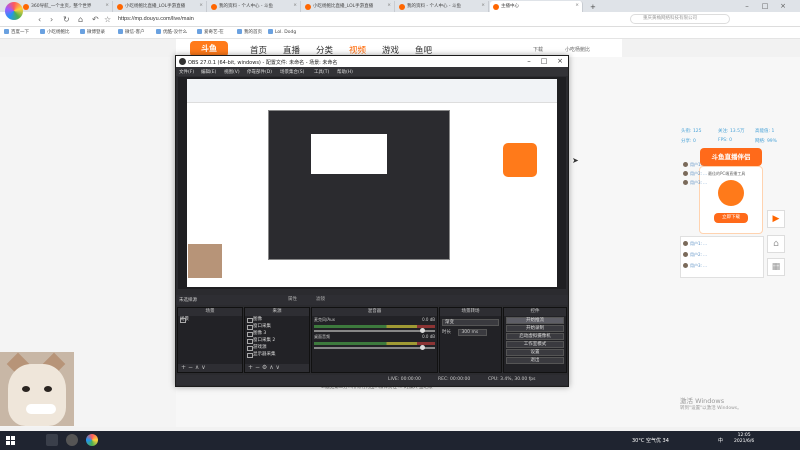  I want to click on scenes-title: 场景, so click(210, 312).